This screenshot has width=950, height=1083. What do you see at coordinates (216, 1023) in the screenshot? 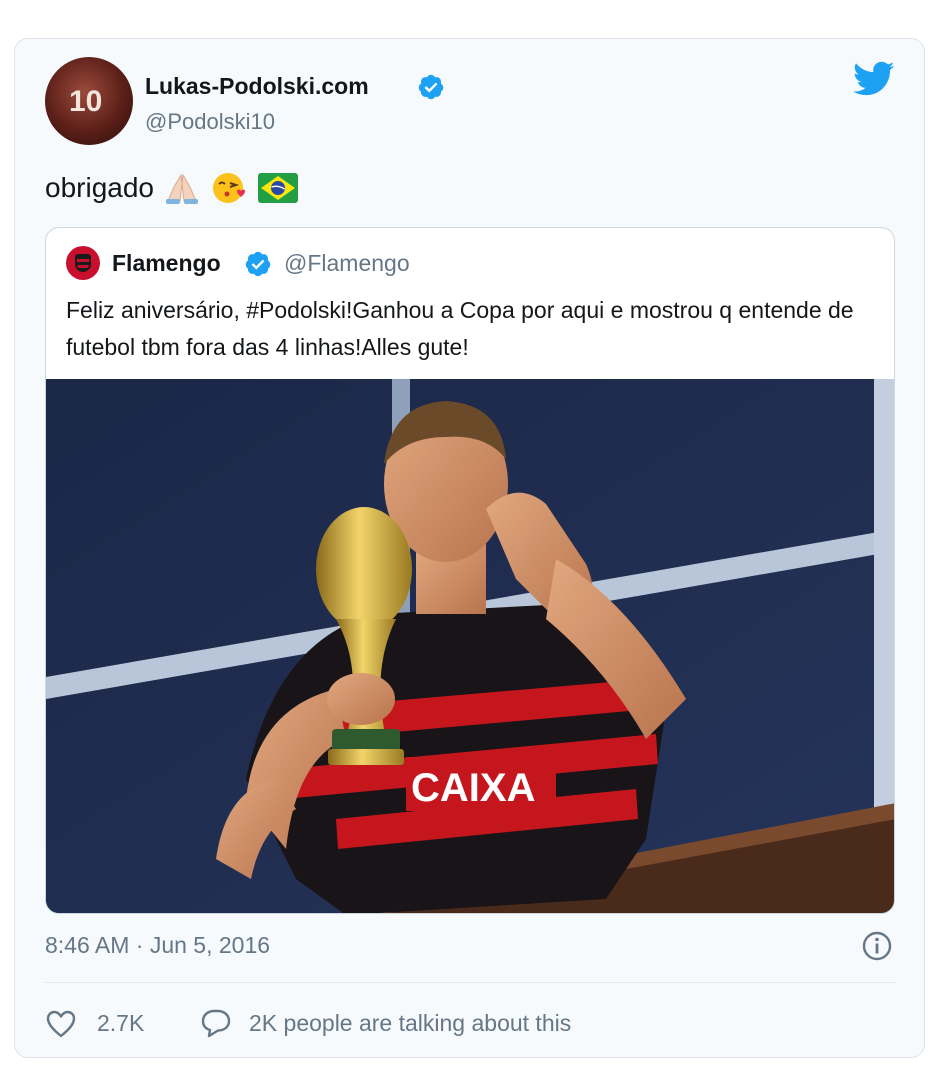
I see `speech-bubble-icon` at bounding box center [216, 1023].